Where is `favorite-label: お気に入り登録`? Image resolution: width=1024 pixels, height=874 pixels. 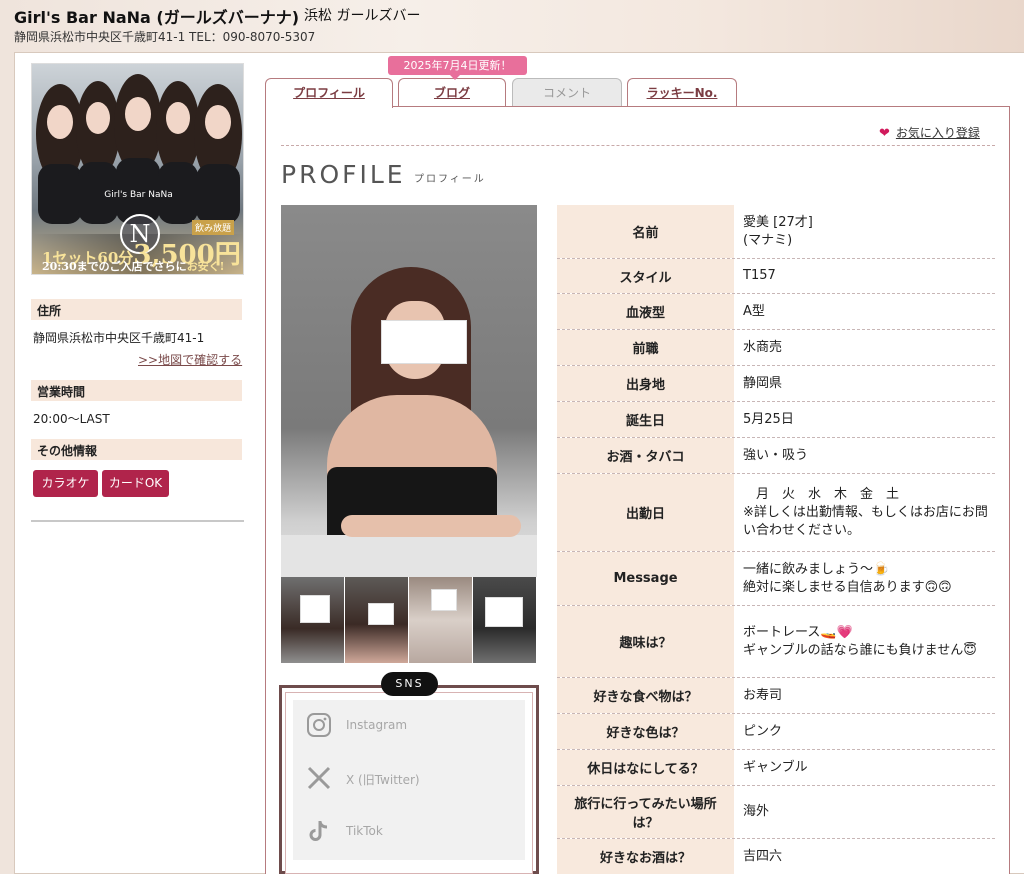
favorite-label: お気に入り登録 is located at coordinates (937, 133).